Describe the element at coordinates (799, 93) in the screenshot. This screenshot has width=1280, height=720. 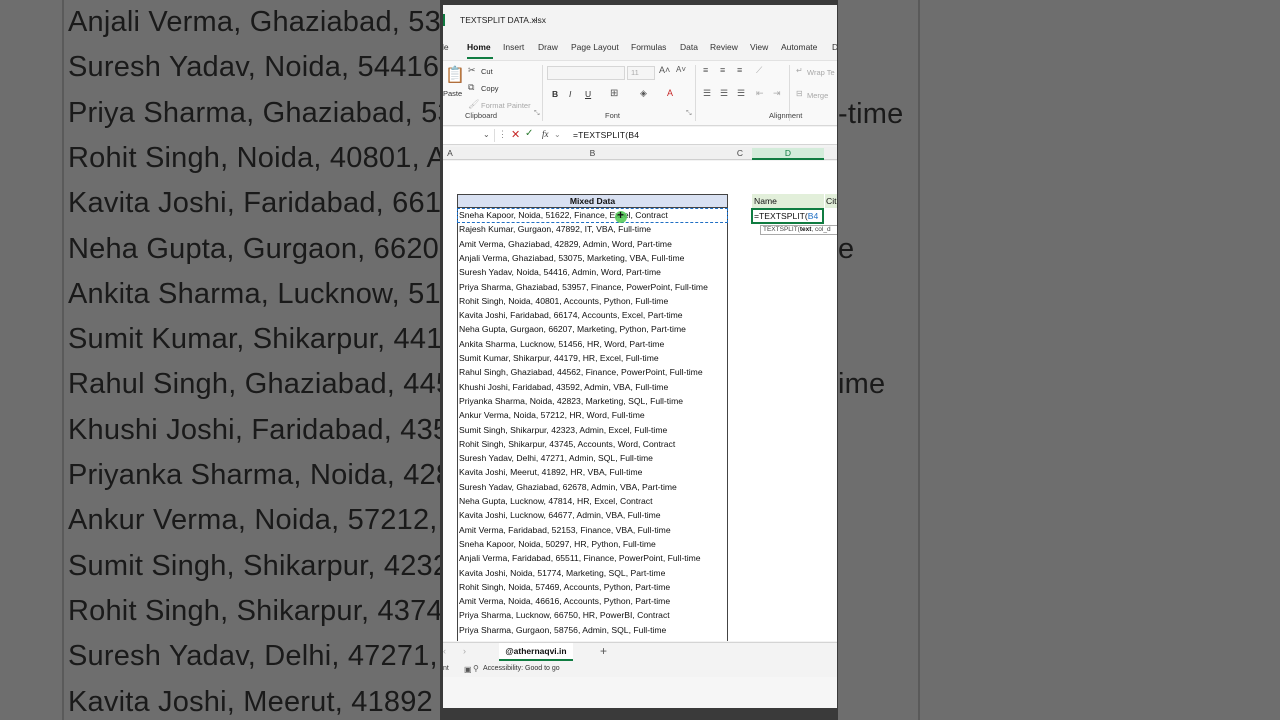
I see `merge-icon: ⊟` at that location.